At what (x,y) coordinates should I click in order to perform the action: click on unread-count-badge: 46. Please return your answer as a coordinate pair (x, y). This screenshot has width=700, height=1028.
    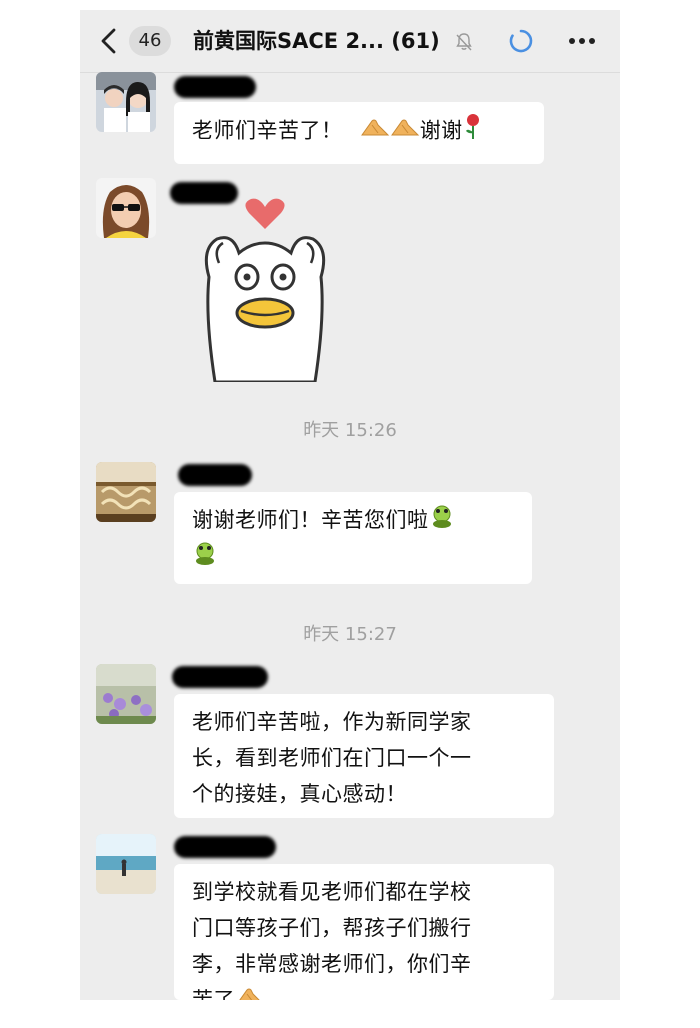
    Looking at the image, I should click on (150, 41).